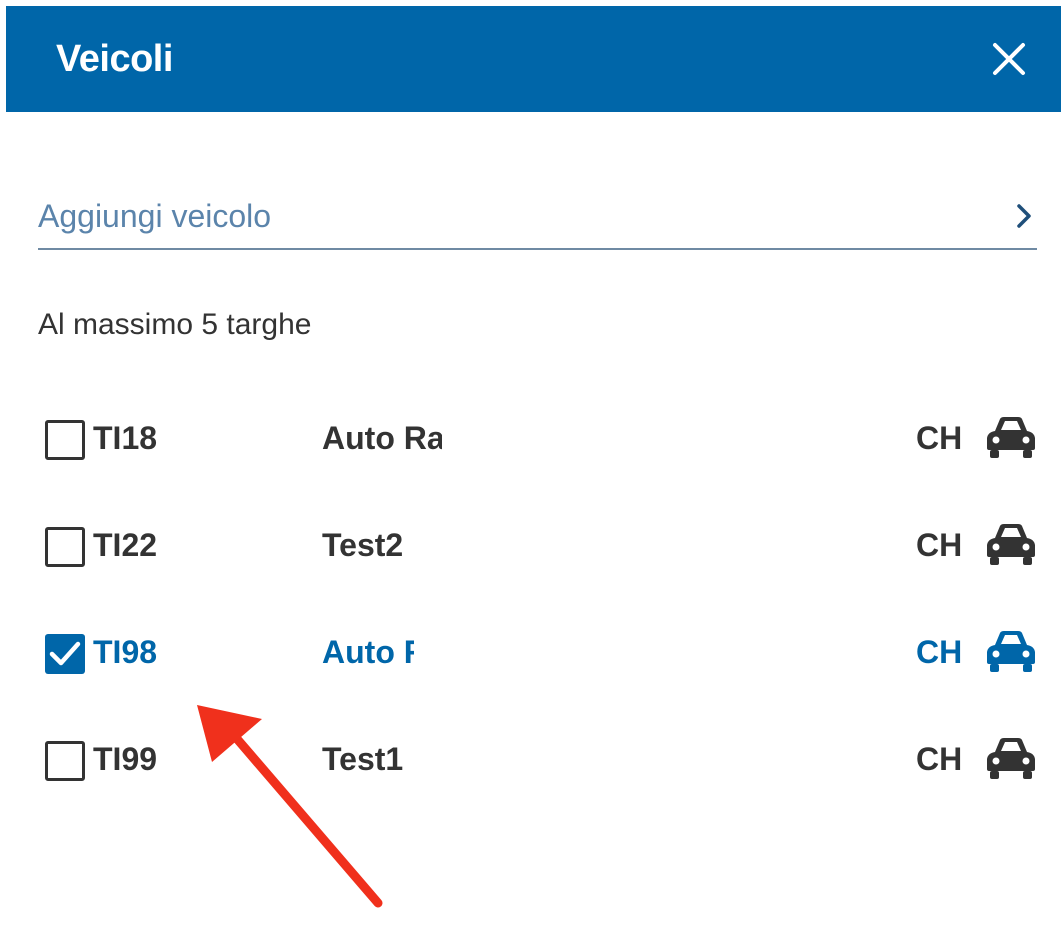 The image size is (1061, 943). What do you see at coordinates (363, 545) in the screenshot?
I see `vehicle-name: Test2` at bounding box center [363, 545].